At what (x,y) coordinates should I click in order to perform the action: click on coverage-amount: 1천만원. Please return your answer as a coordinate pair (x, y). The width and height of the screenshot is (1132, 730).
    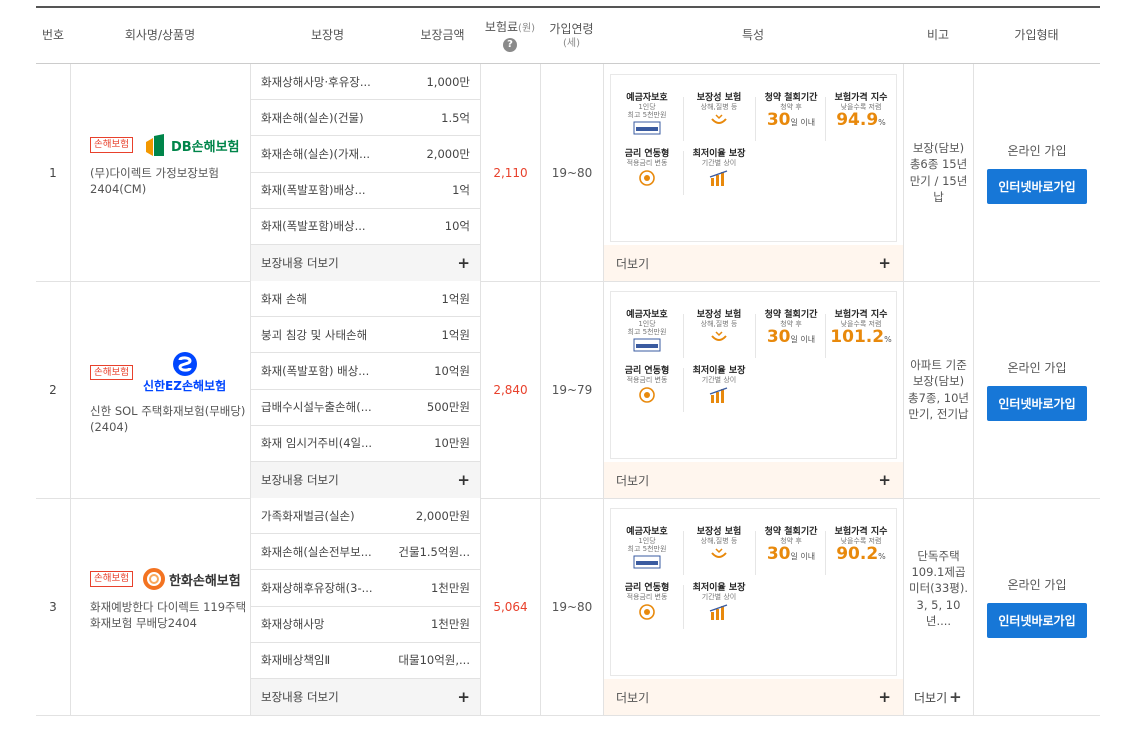
    Looking at the image, I should click on (450, 587).